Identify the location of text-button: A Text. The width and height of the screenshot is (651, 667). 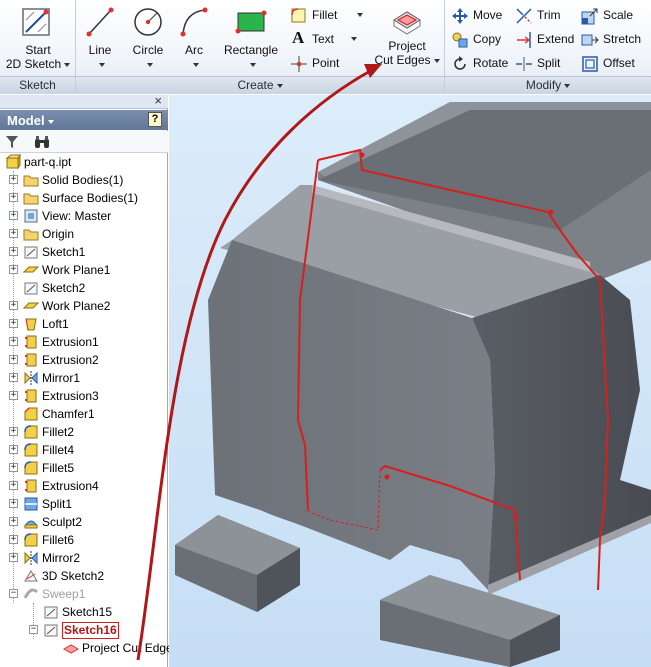
(330, 38).